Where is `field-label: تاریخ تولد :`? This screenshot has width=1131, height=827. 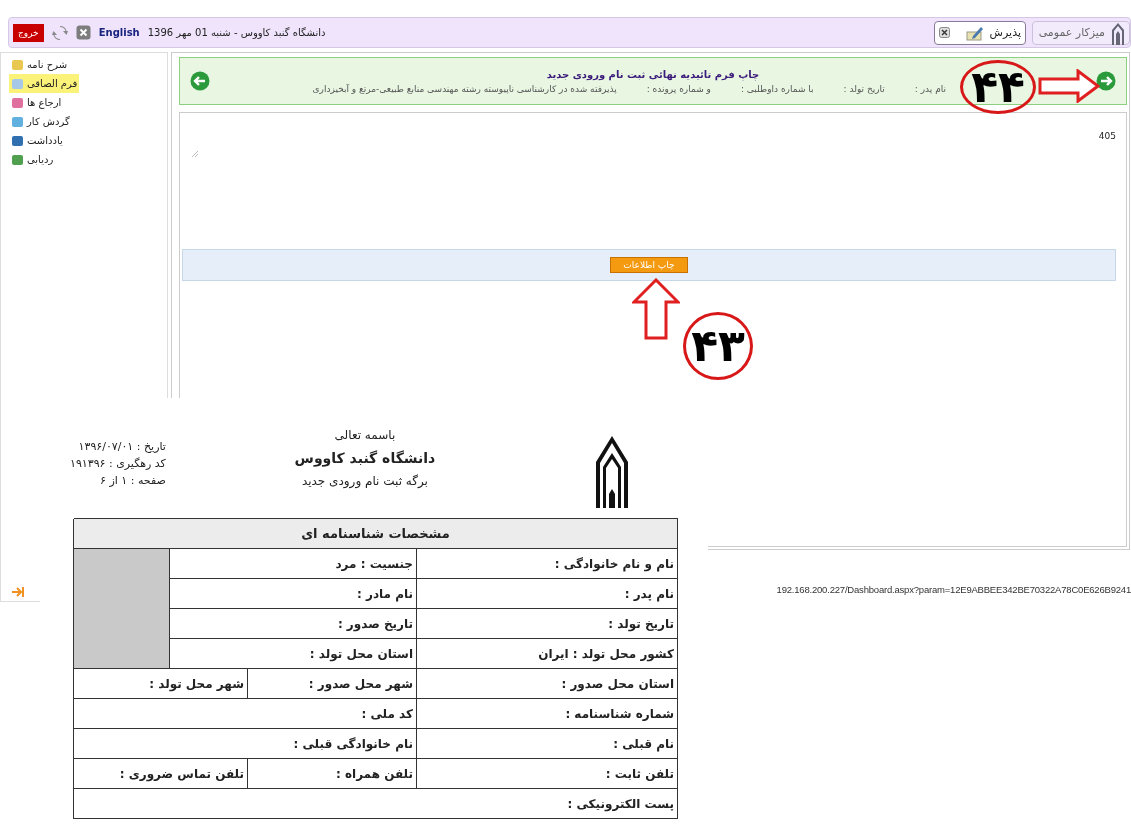 field-label: تاریخ تولد : is located at coordinates (864, 88).